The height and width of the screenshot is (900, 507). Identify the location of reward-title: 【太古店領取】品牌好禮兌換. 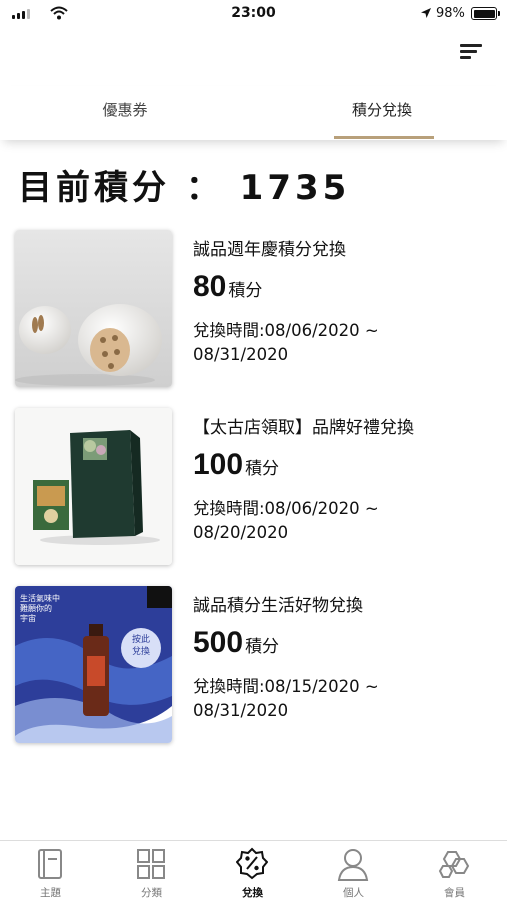
(303, 428).